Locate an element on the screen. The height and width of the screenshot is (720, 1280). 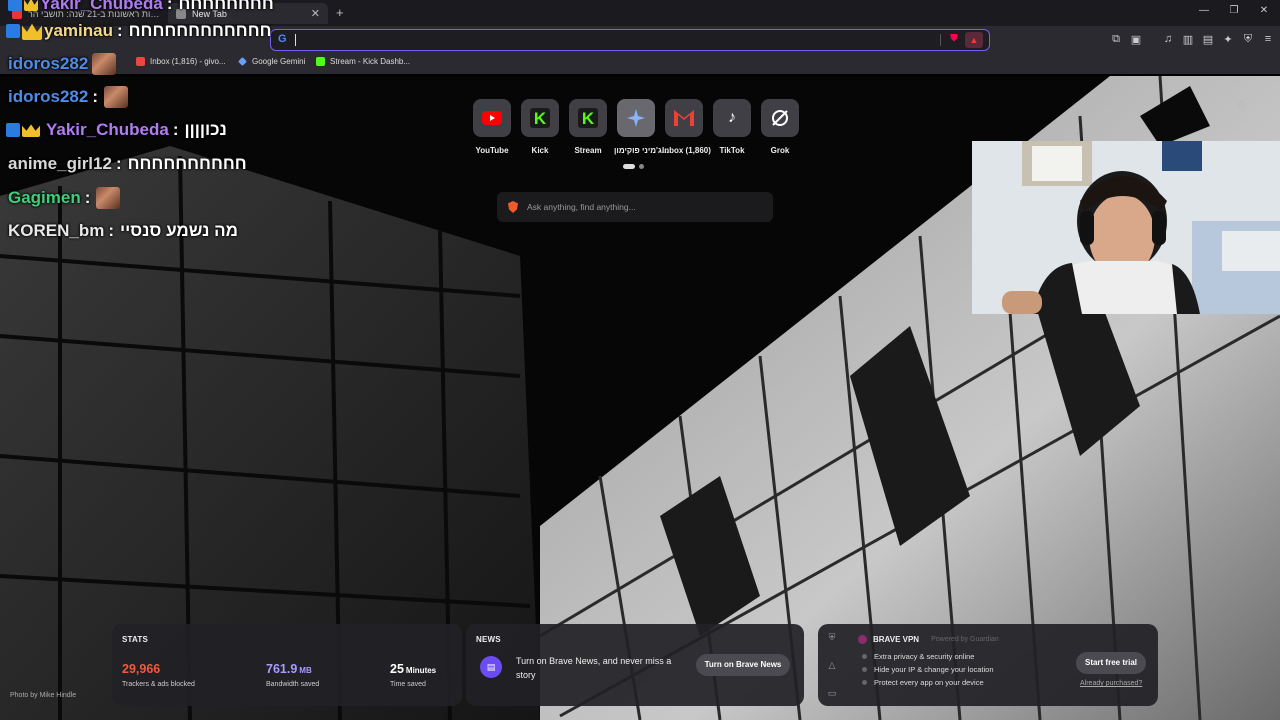
svg-text: K is located at coordinates (540, 118).